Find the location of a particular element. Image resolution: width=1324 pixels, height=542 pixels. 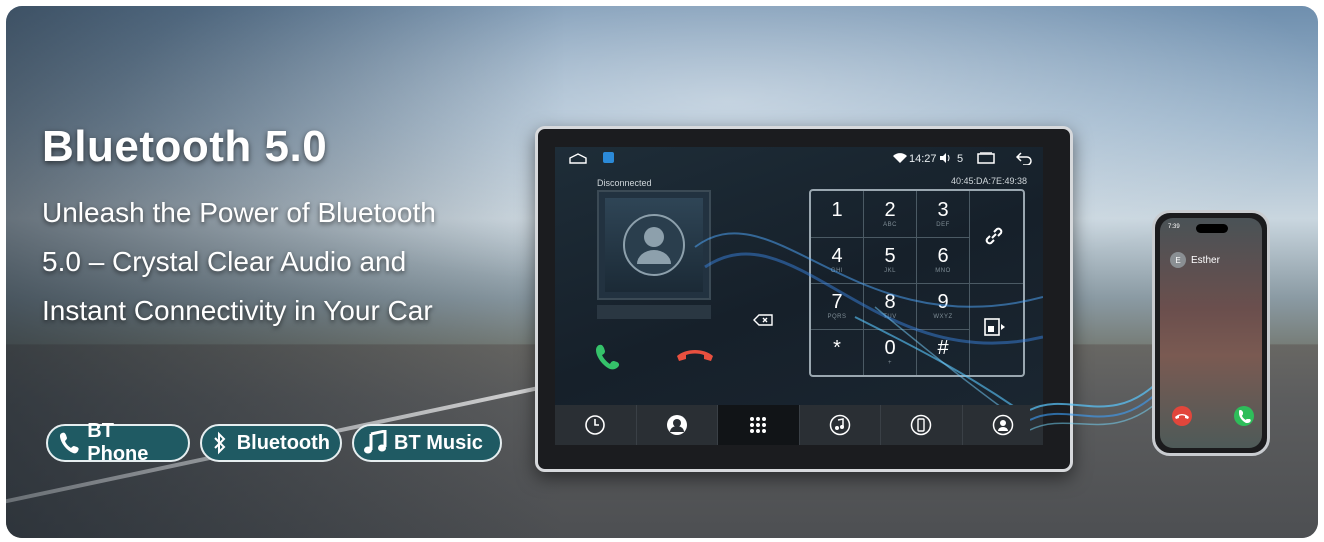

wifi-icon is located at coordinates (900, 159).